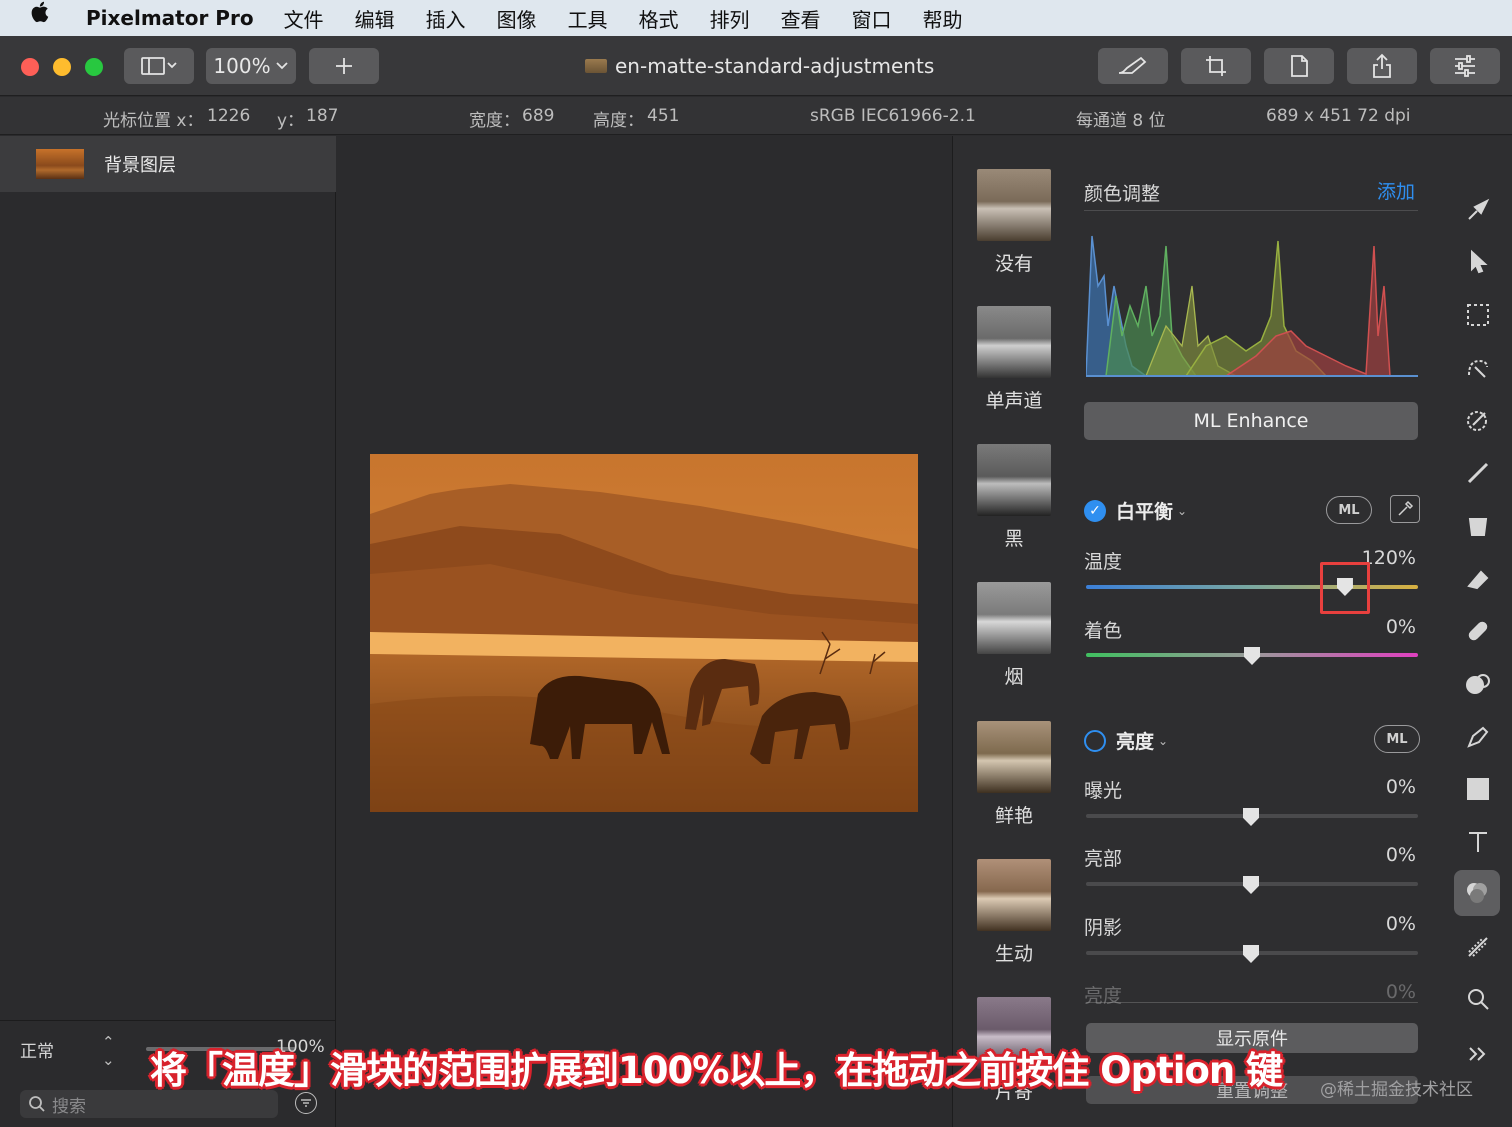  What do you see at coordinates (1095, 510) in the screenshot?
I see `checkmark-icon: ✓` at bounding box center [1095, 510].